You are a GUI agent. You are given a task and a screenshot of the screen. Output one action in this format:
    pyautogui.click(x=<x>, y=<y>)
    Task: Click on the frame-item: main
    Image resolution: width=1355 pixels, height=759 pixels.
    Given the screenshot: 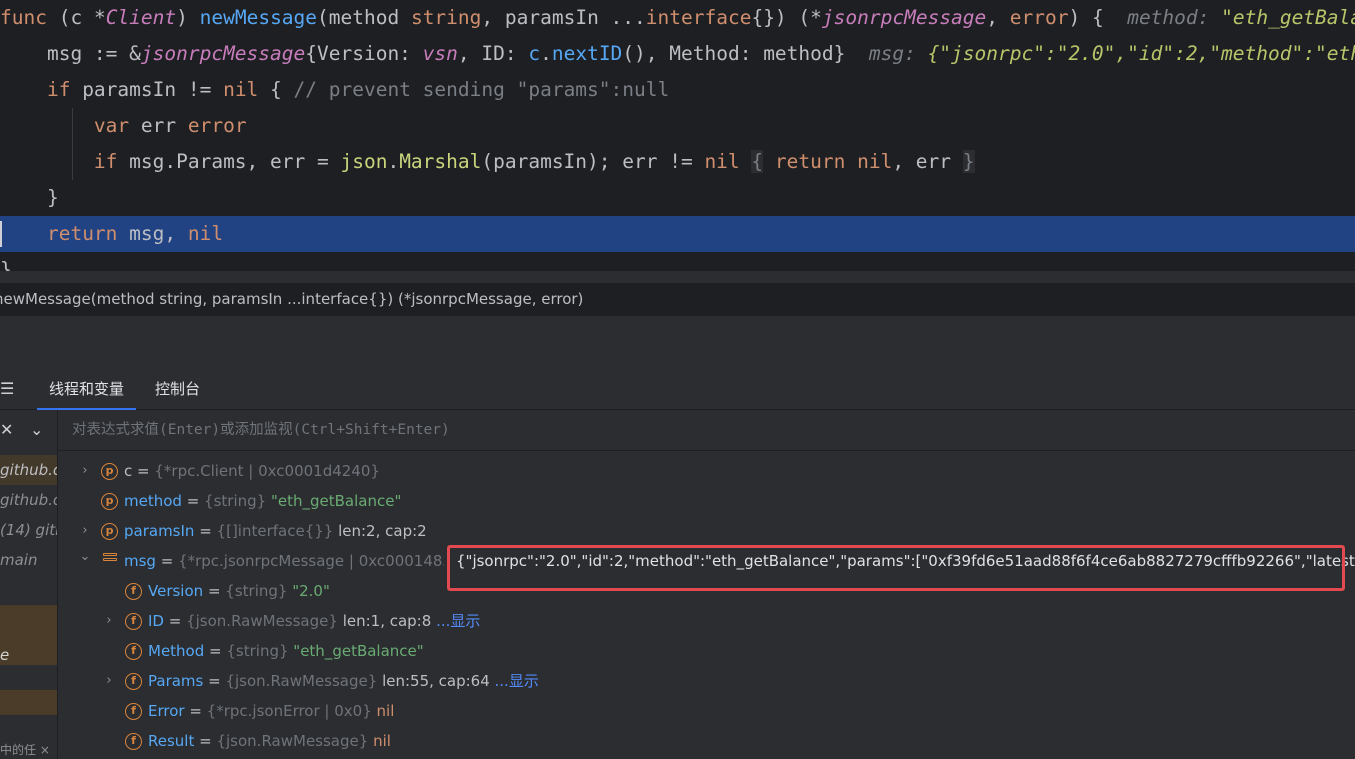 What is the action you would take?
    pyautogui.click(x=28, y=560)
    